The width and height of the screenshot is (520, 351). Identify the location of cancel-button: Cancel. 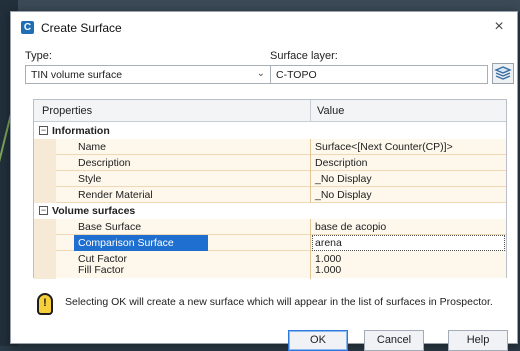
(394, 340).